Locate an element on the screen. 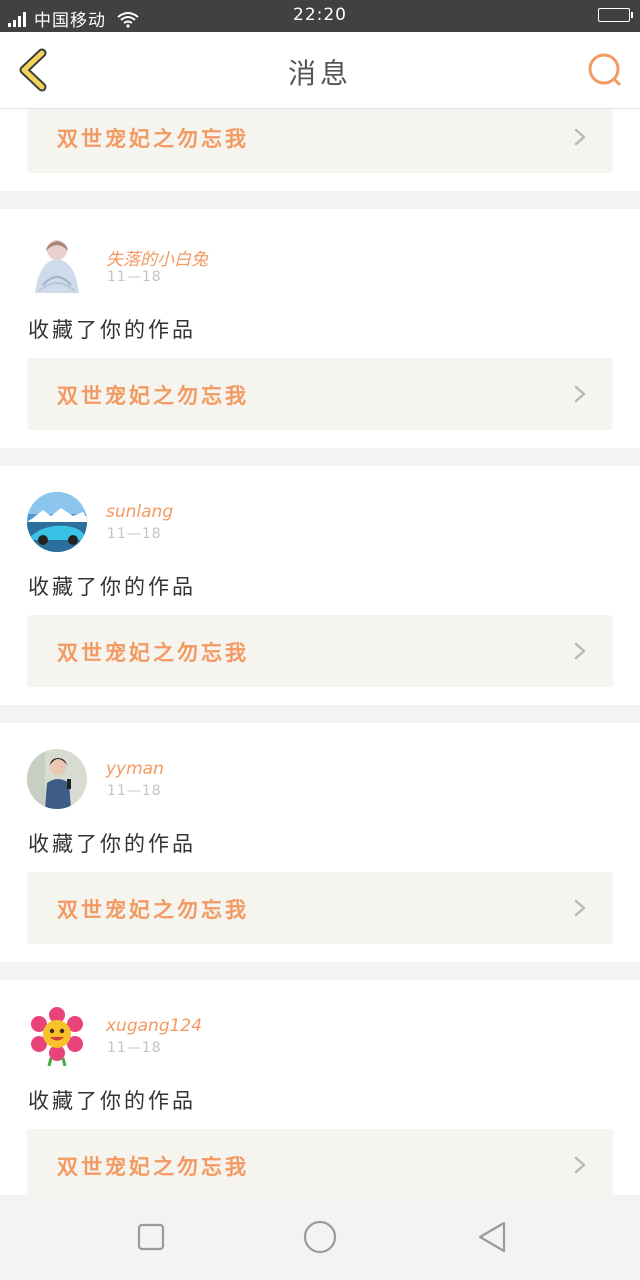 The height and width of the screenshot is (1280, 640). top-nav: 消息 is located at coordinates (320, 70).